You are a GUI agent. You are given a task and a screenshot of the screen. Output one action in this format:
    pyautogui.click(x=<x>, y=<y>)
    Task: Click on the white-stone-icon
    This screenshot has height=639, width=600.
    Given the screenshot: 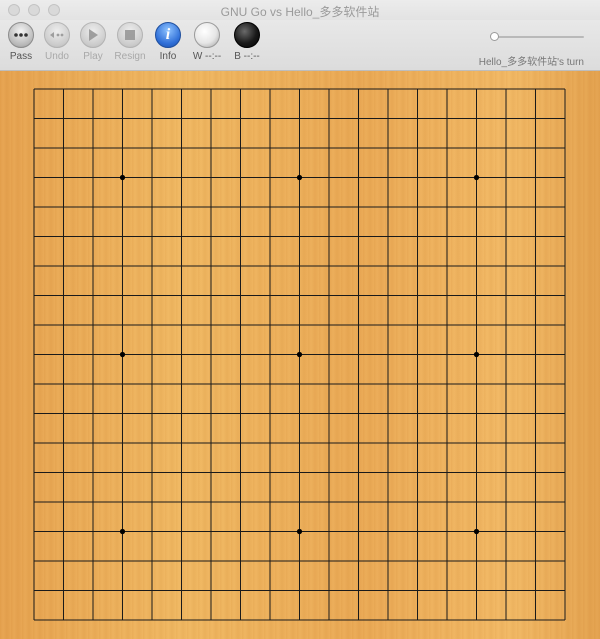 What is the action you would take?
    pyautogui.click(x=207, y=35)
    